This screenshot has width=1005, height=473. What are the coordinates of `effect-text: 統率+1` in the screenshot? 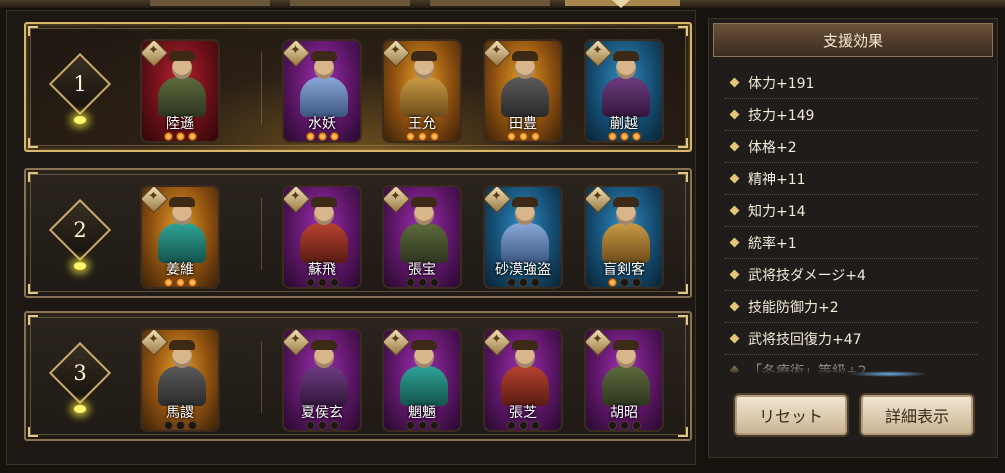 It's located at (772, 243).